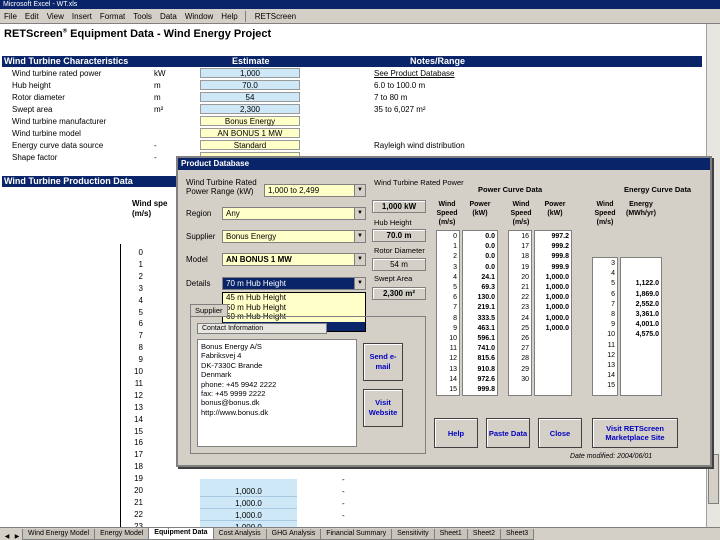  I want to click on see-product-database-link: See Product Database, so click(414, 73).